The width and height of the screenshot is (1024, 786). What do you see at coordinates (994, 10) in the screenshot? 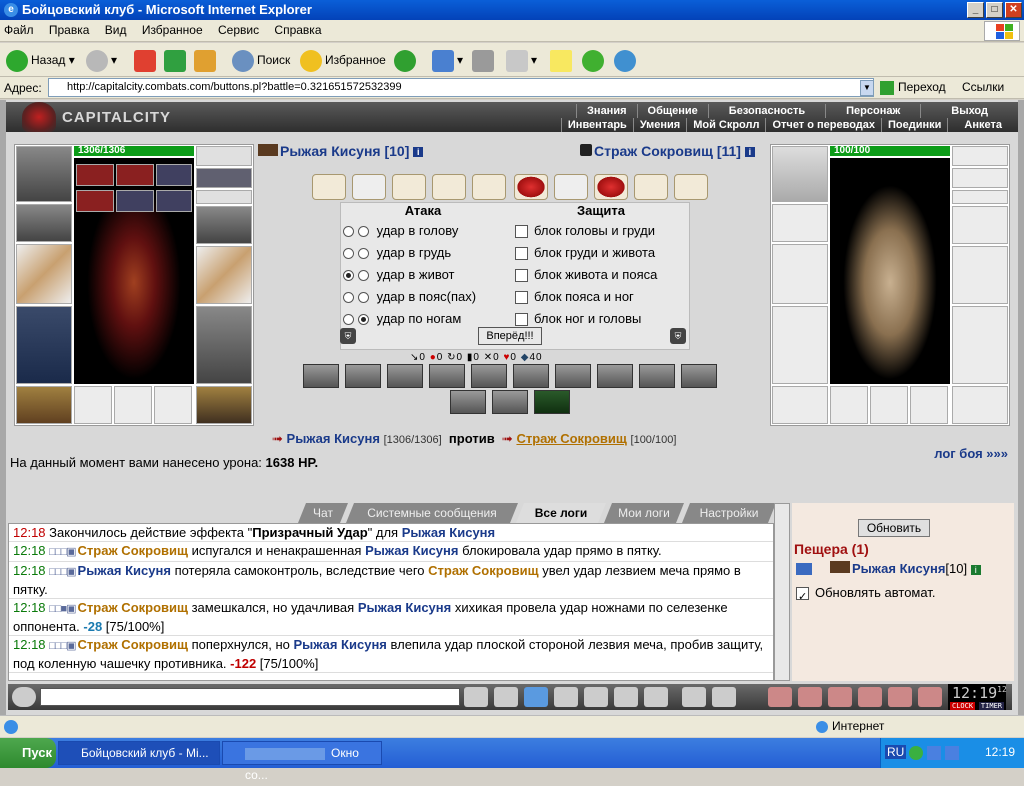
I see `maximize-button: □` at bounding box center [994, 10].